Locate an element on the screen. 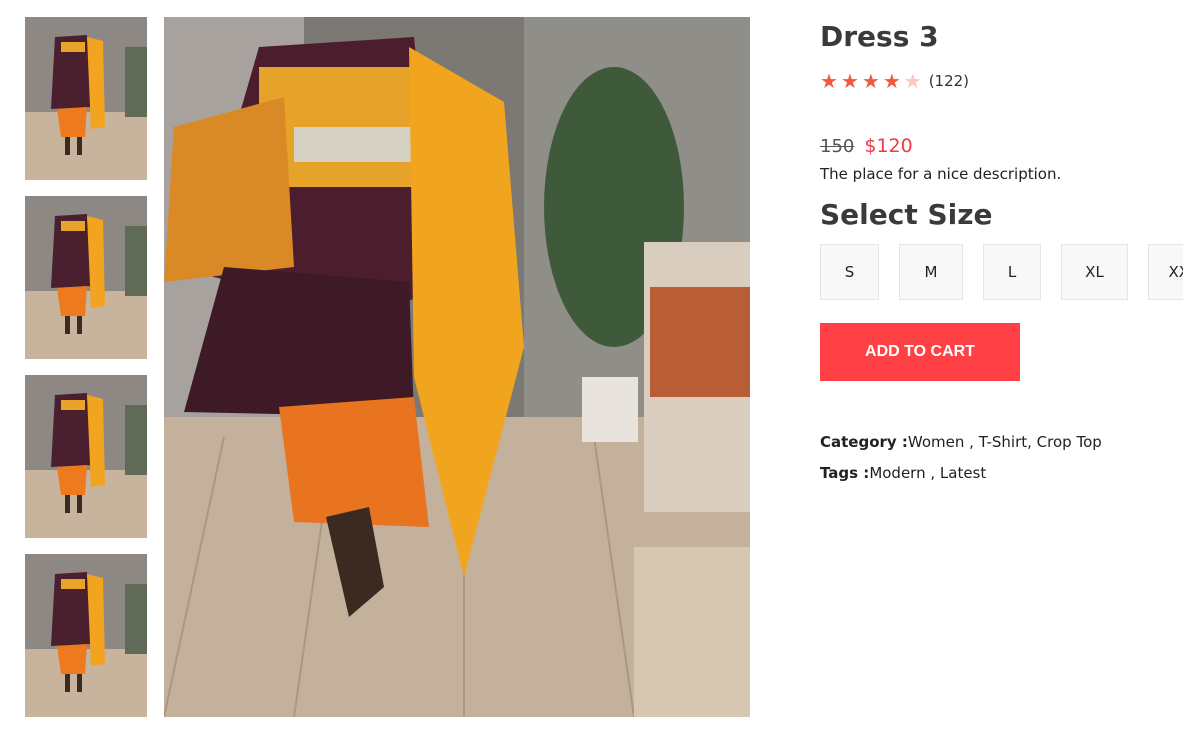 This screenshot has height=747, width=1183. rating-count: (122) is located at coordinates (949, 81).